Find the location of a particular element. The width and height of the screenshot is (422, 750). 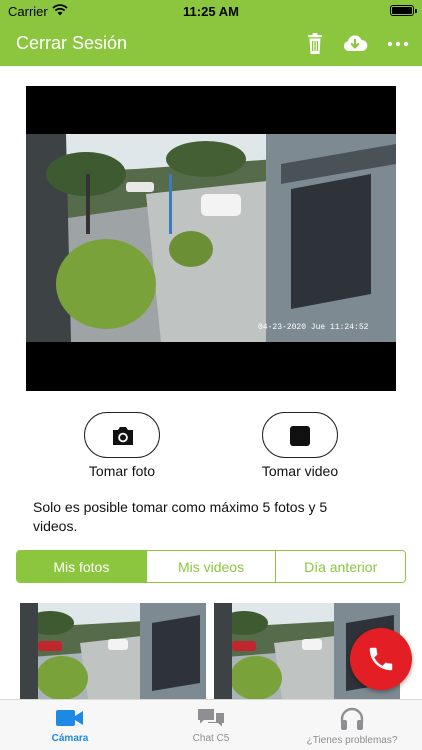

camera-timestamp-overlay: 04-23-2020 Jue 11:24:52 is located at coordinates (313, 327).